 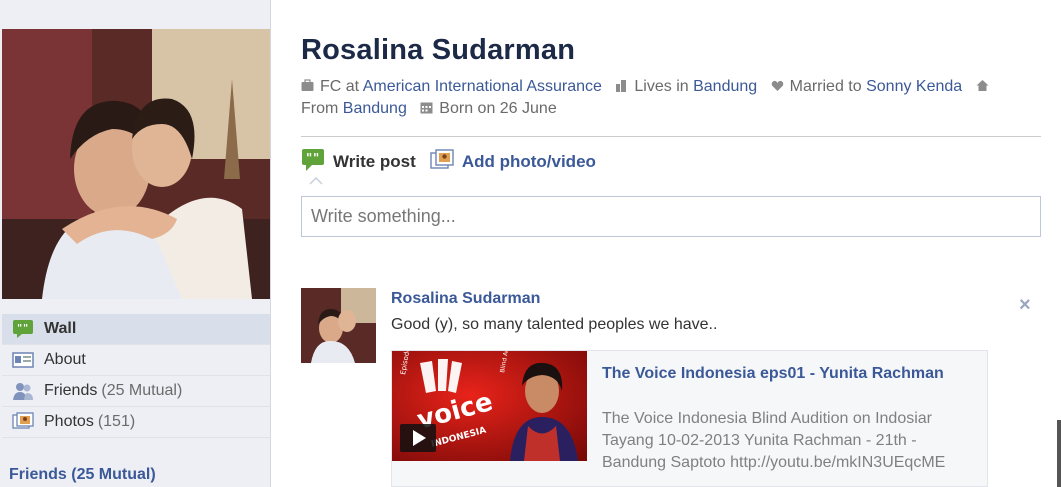 What do you see at coordinates (71, 390) in the screenshot?
I see `sidebar-item-label: Friends` at bounding box center [71, 390].